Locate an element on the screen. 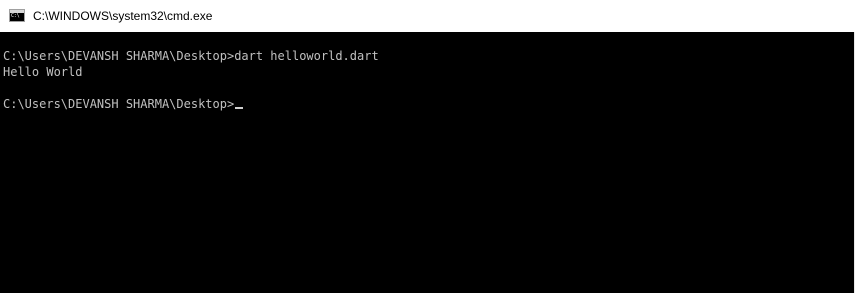 Image resolution: width=868 pixels, height=293 pixels. command-text: dart helloworld.dart is located at coordinates (306, 56).